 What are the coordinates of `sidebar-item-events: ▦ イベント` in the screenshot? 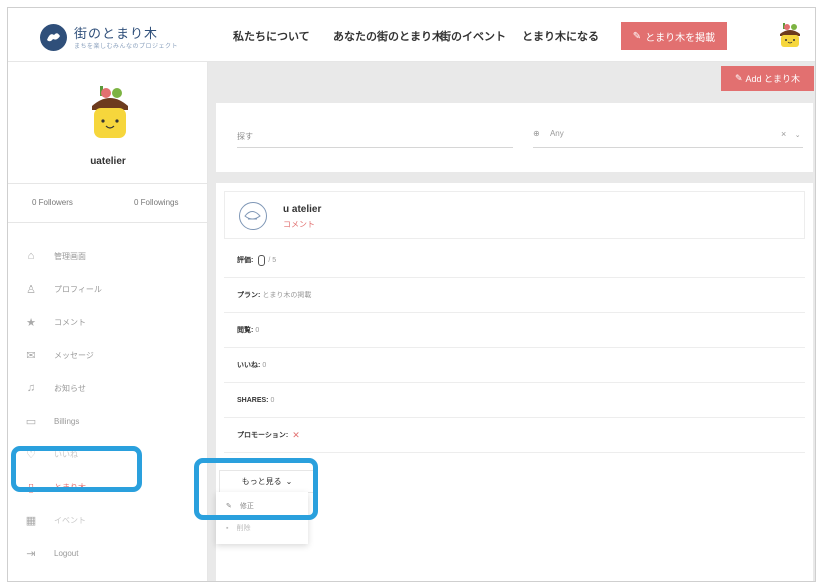 It's located at (55, 520).